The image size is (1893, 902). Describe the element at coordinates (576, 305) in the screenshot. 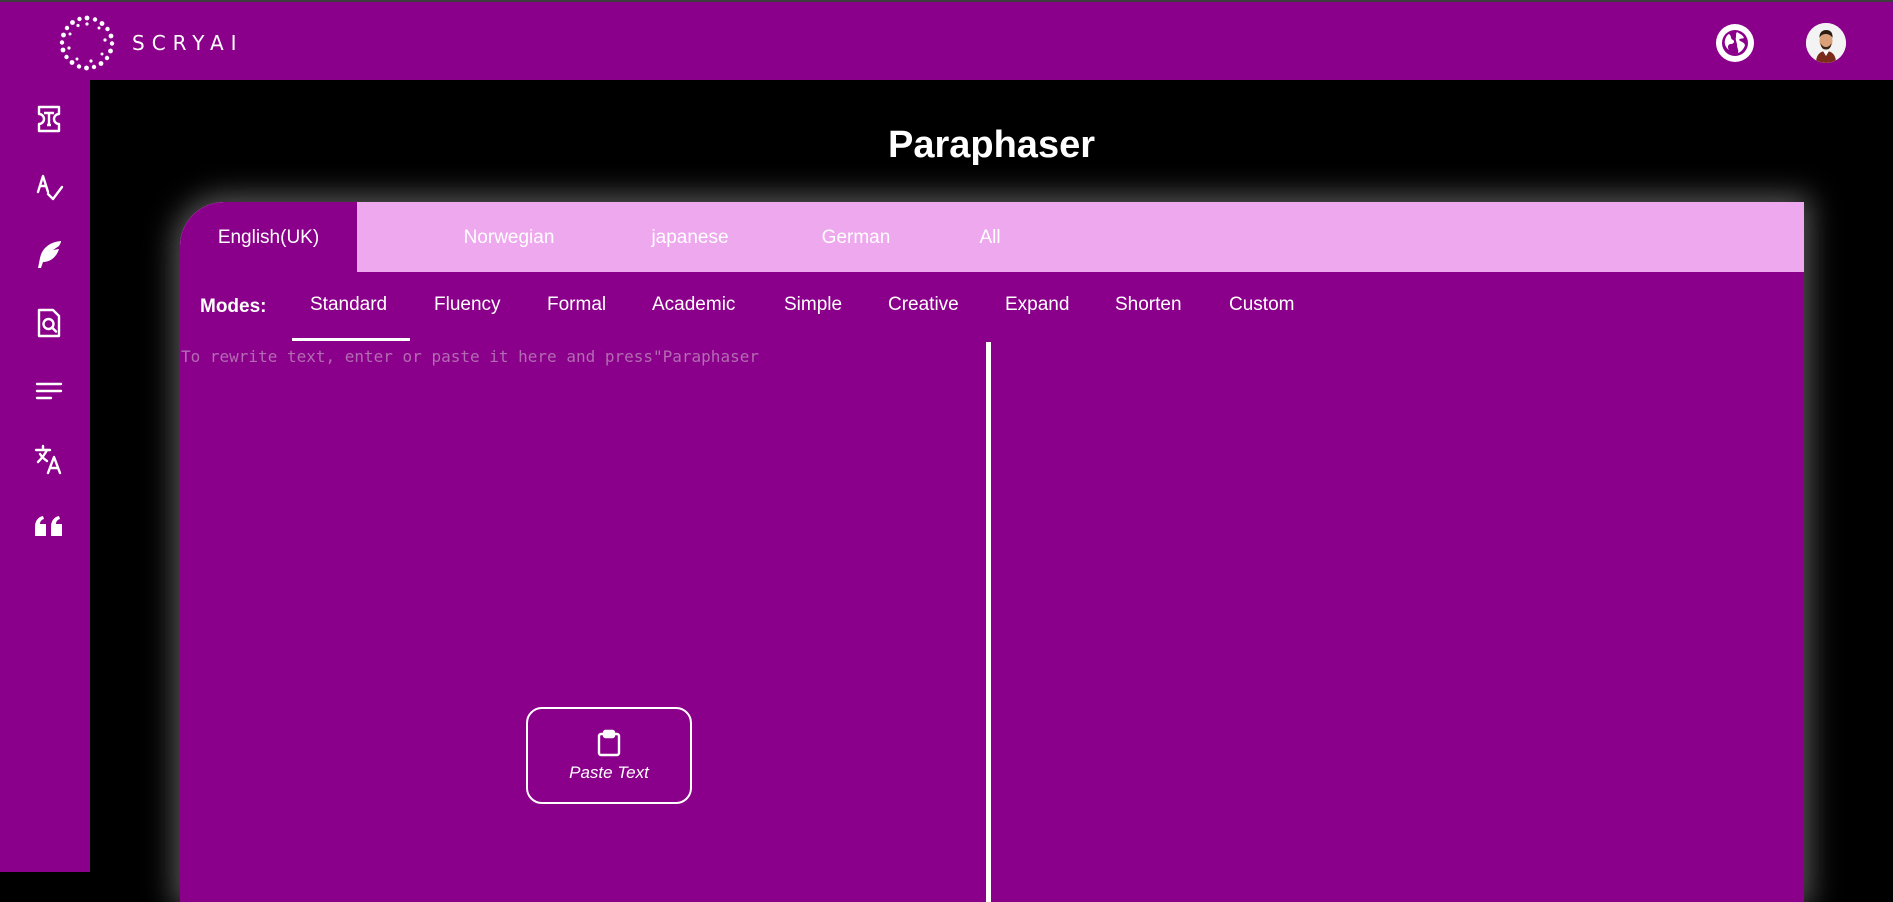

I see `mode-formal: Formal` at that location.